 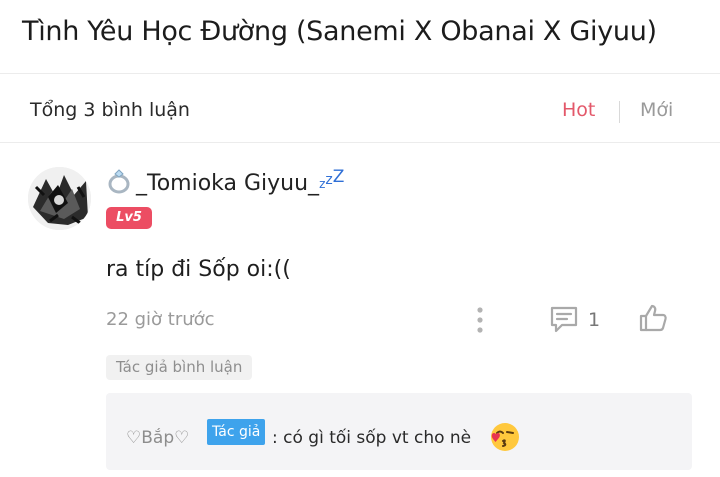 What do you see at coordinates (564, 319) in the screenshot?
I see `comment-bubble-icon` at bounding box center [564, 319].